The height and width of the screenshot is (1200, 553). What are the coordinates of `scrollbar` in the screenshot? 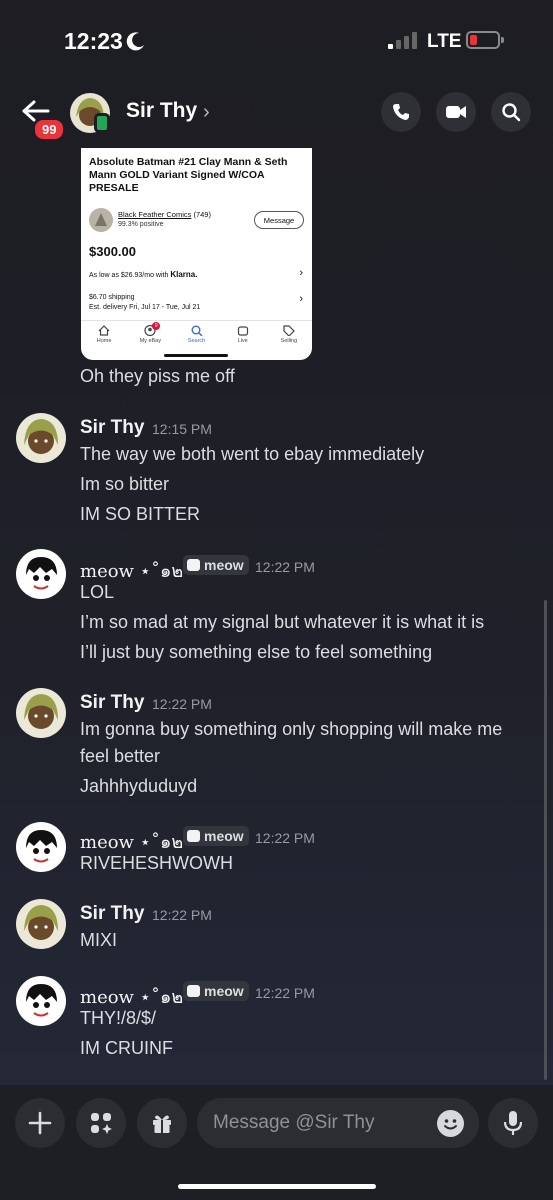 It's located at (545, 840).